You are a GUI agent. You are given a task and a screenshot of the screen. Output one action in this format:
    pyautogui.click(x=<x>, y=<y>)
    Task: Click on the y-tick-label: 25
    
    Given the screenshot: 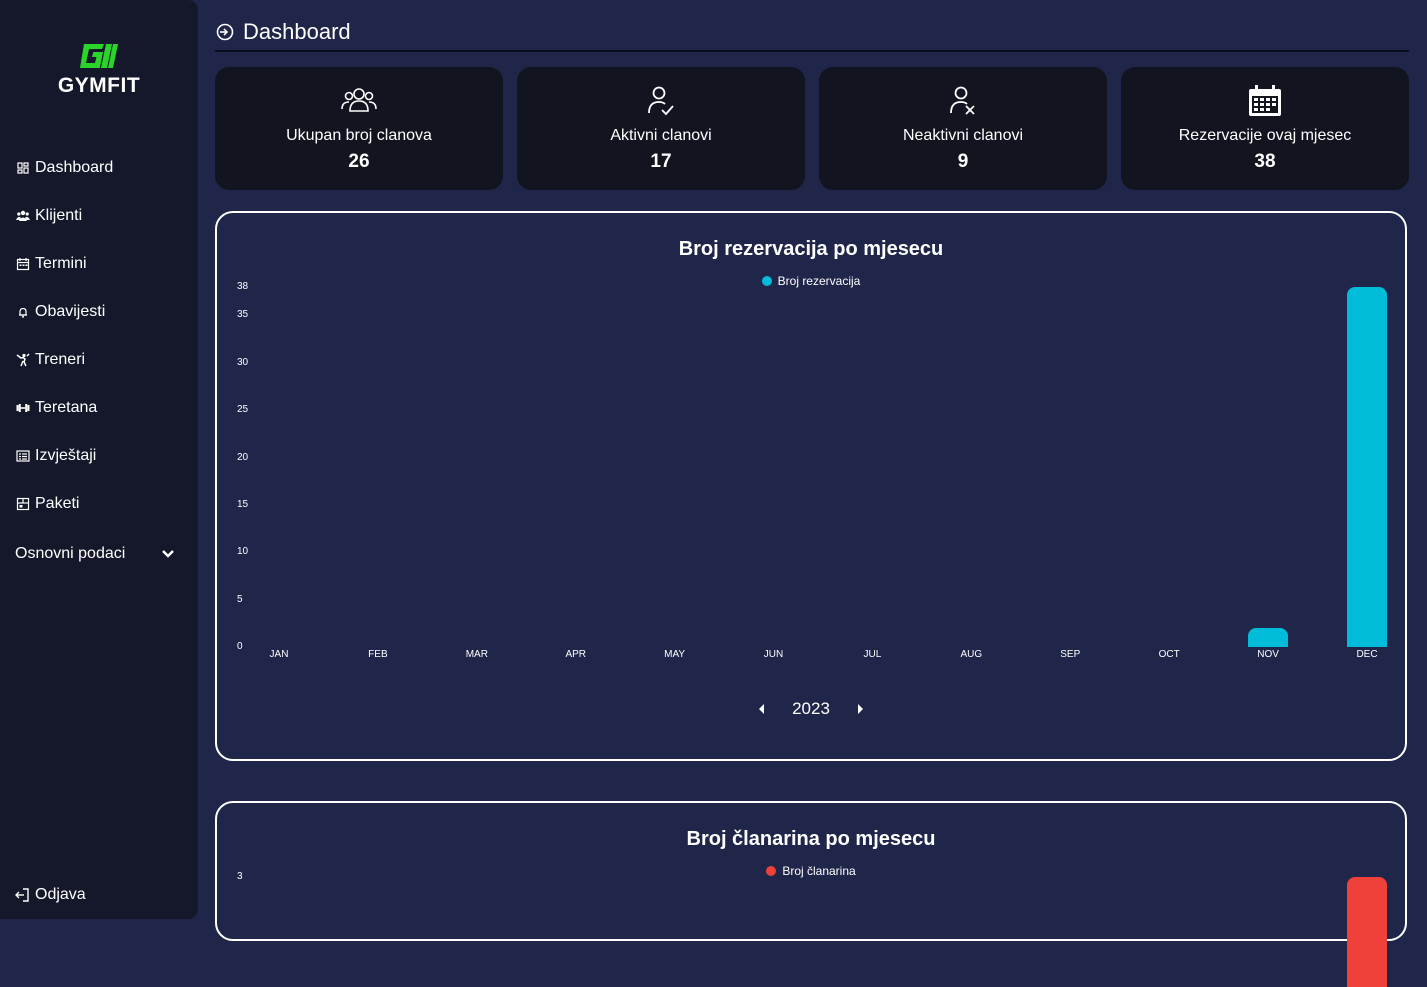 What is the action you would take?
    pyautogui.click(x=243, y=410)
    